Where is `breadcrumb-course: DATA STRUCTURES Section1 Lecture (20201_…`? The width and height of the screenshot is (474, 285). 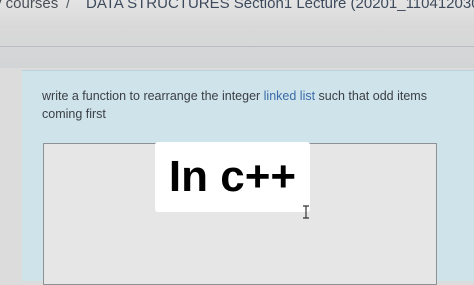 breadcrumb-course: DATA STRUCTURES Section1 Lecture (20201_… is located at coordinates (280, 6).